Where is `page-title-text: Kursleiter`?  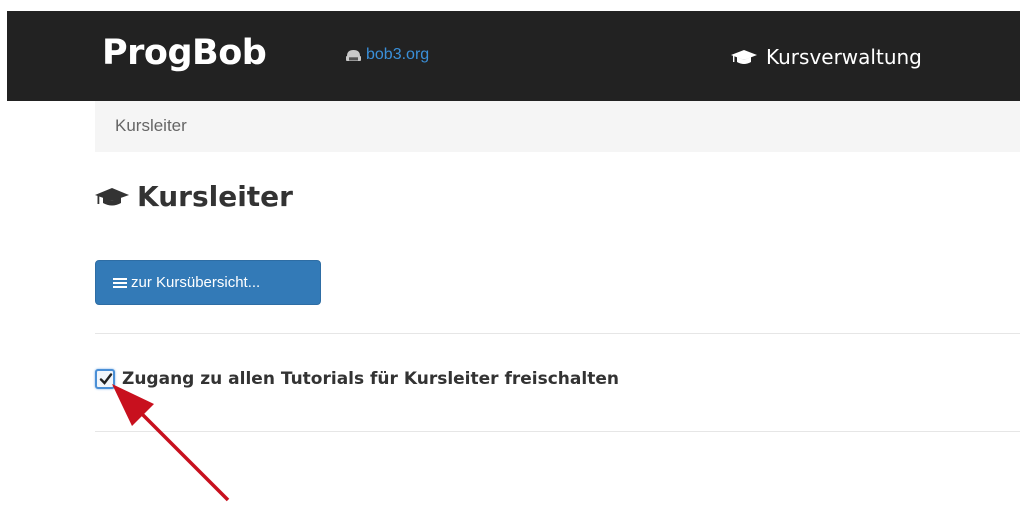
page-title-text: Kursleiter is located at coordinates (215, 196).